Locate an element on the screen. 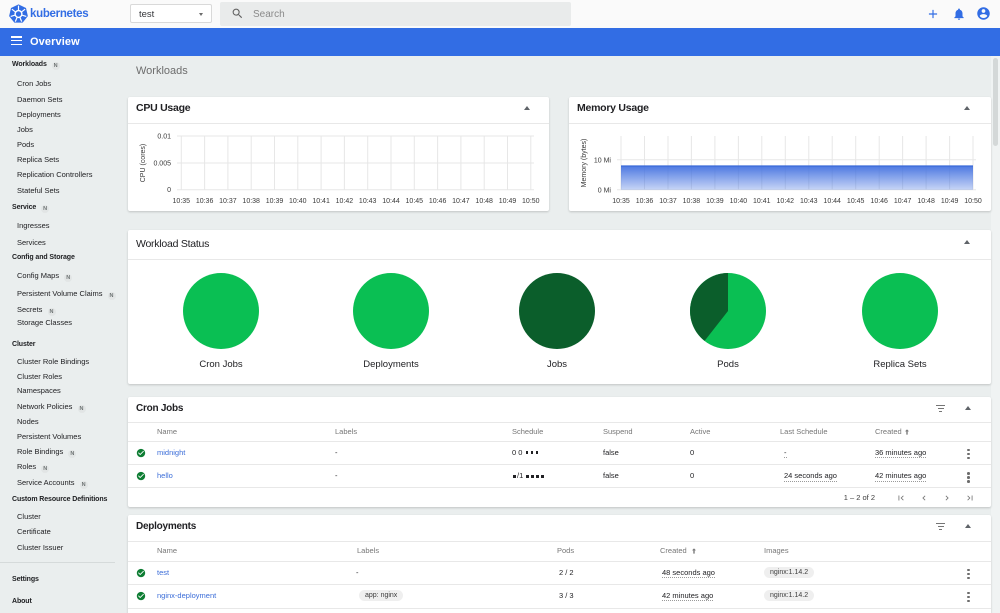  svg-text: 0 is located at coordinates (169, 190).